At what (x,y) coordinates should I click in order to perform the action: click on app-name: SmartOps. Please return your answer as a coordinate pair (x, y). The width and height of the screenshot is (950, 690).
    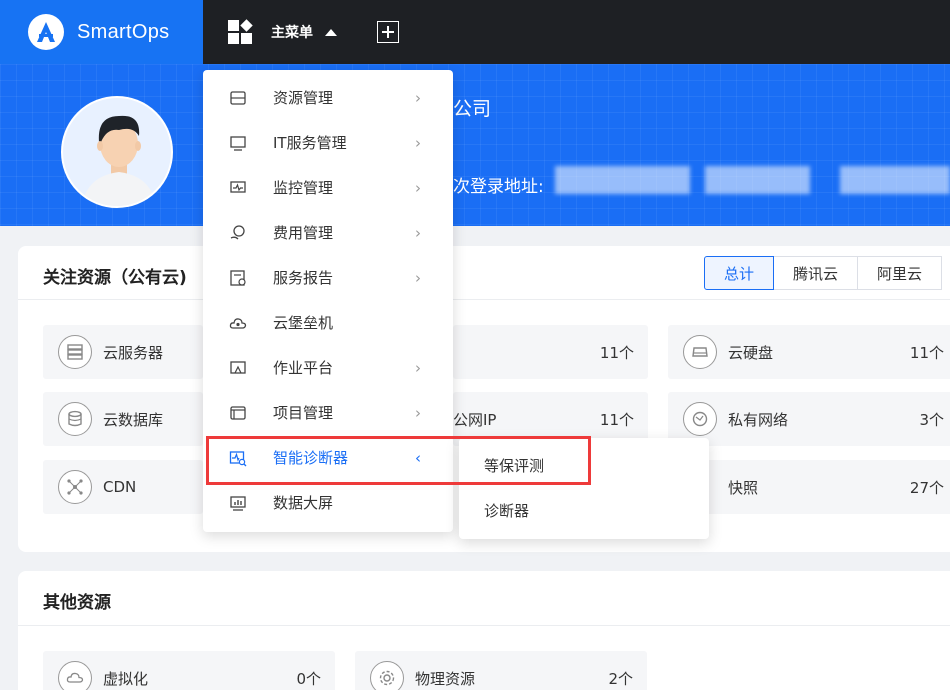
    Looking at the image, I should click on (123, 31).